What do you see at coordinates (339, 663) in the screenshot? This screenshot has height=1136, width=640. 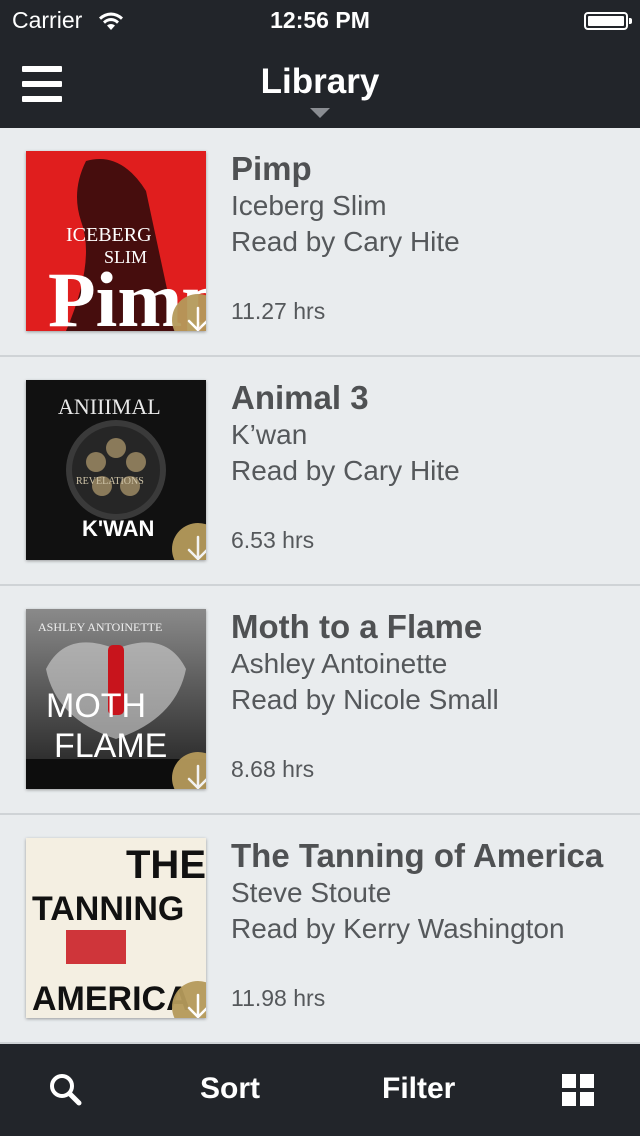 I see `book-author: Ashley Antoinette` at bounding box center [339, 663].